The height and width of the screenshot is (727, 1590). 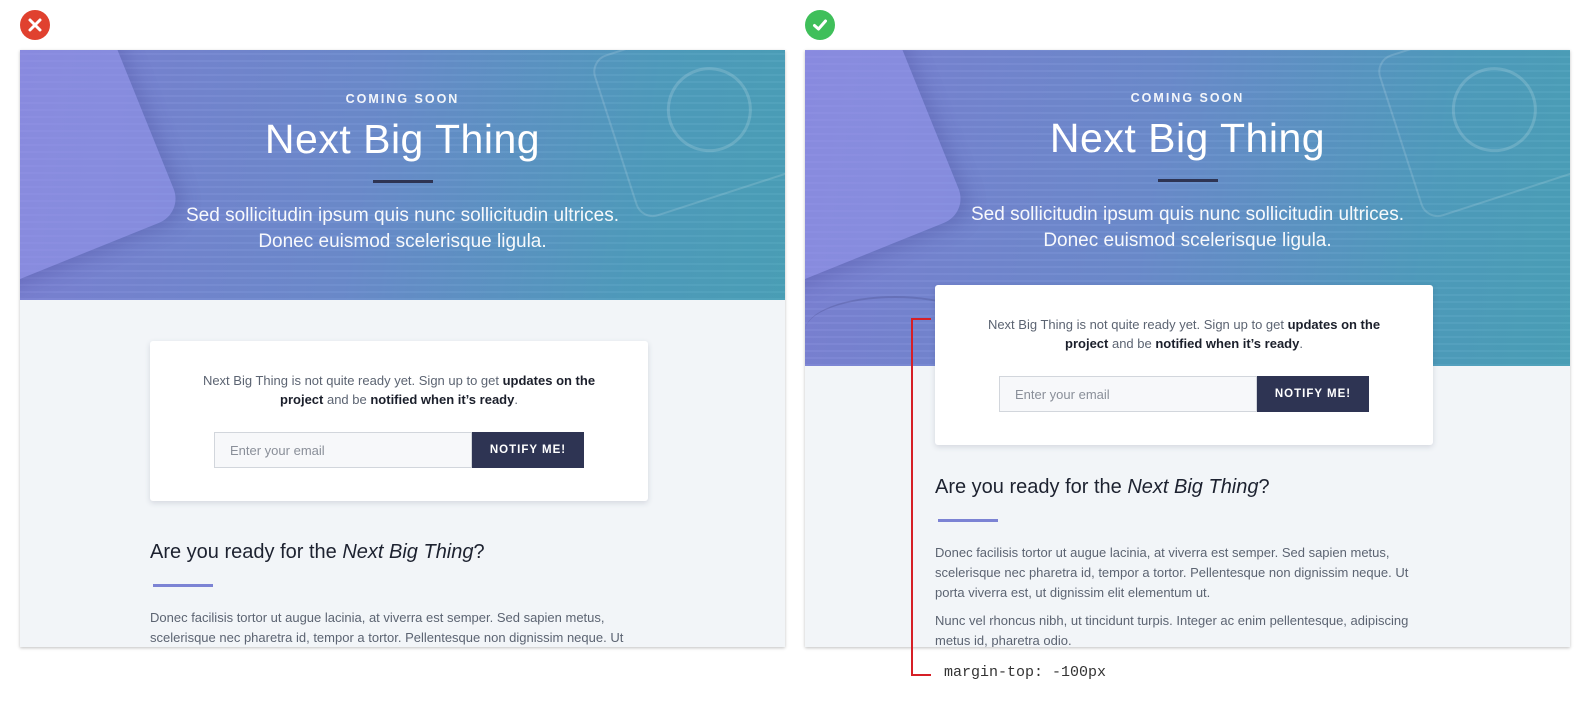 I want to click on annotation-bracket-top, so click(x=921, y=319).